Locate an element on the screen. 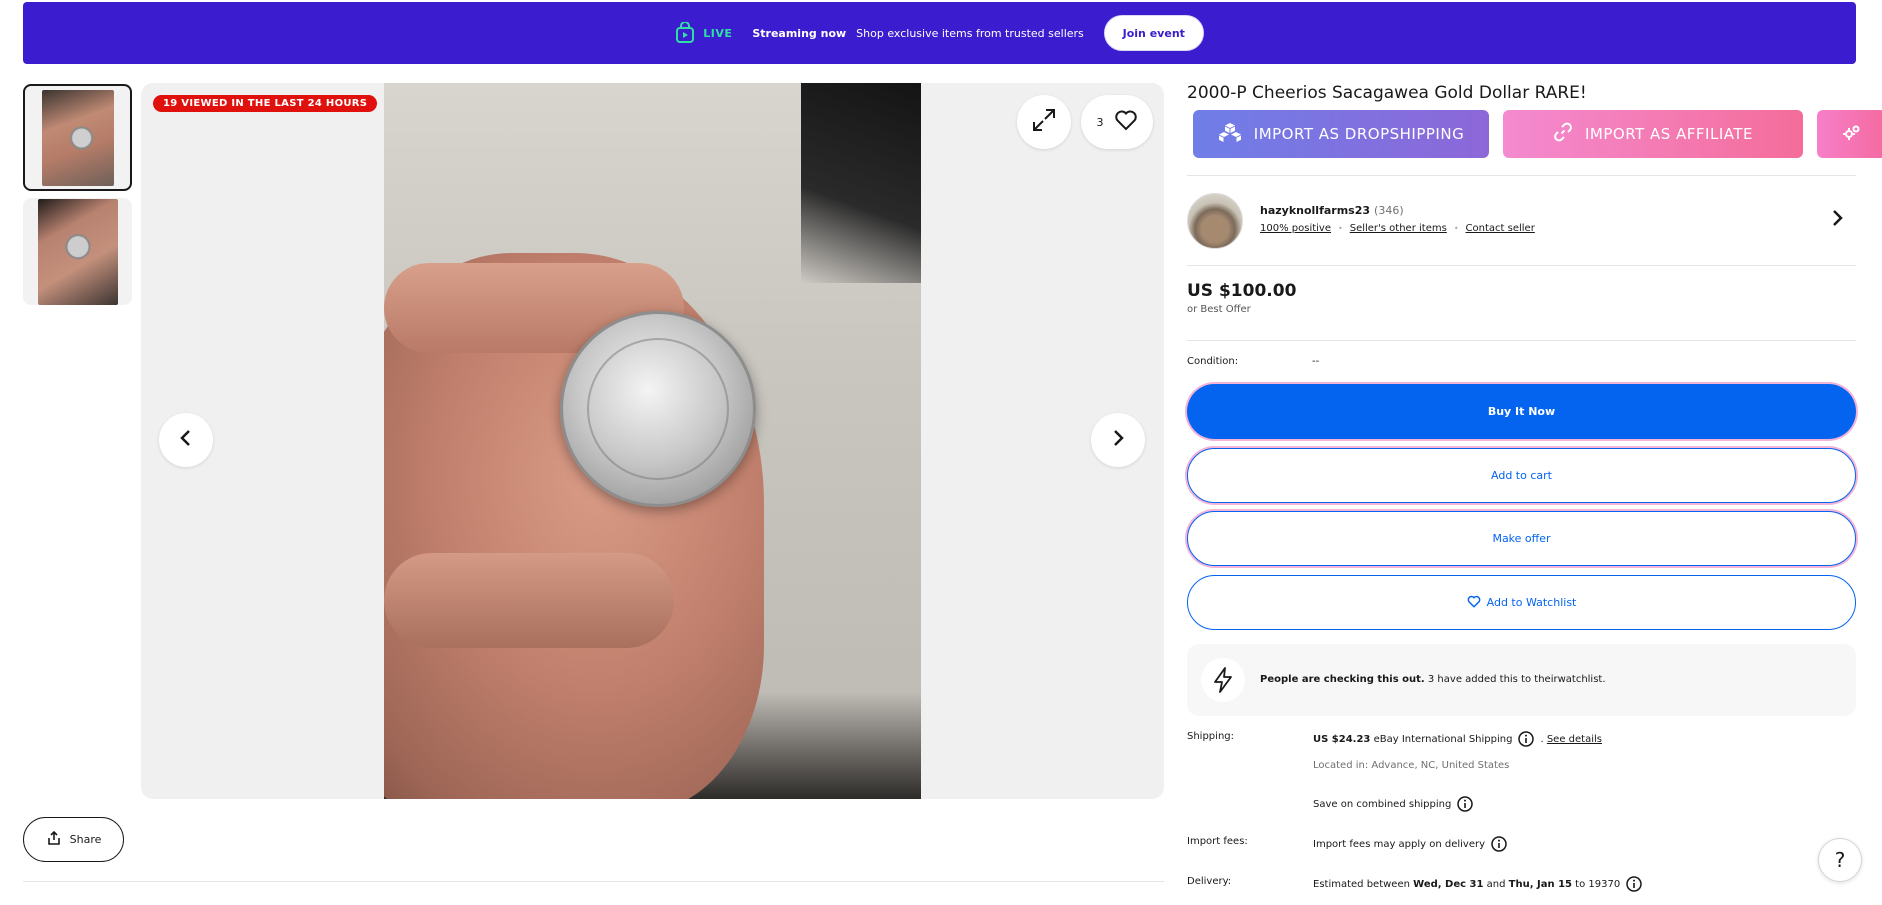 The height and width of the screenshot is (905, 1882). live-label: LIVE is located at coordinates (718, 33).